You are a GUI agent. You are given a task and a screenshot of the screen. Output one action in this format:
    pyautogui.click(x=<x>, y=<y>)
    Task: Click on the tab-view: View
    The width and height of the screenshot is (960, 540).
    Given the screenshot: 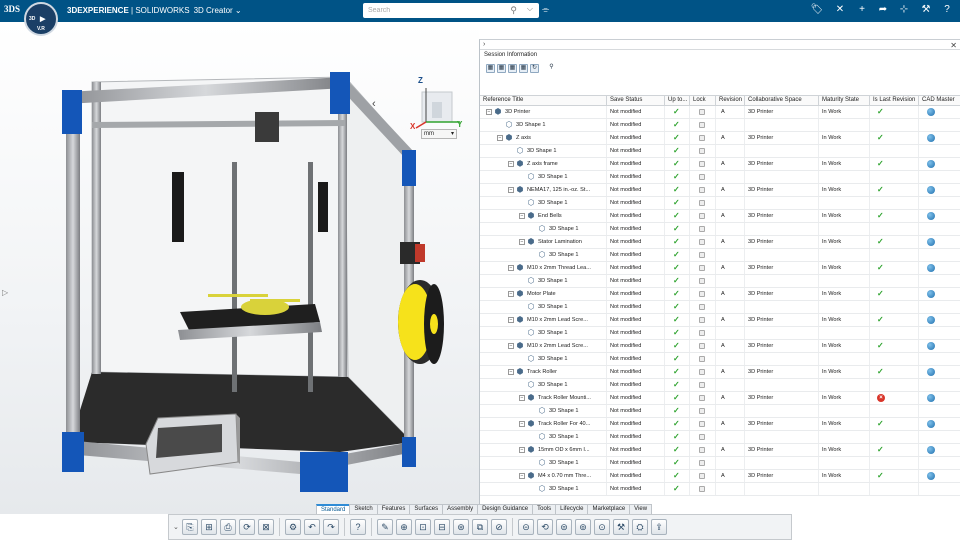 What is the action you would take?
    pyautogui.click(x=641, y=509)
    